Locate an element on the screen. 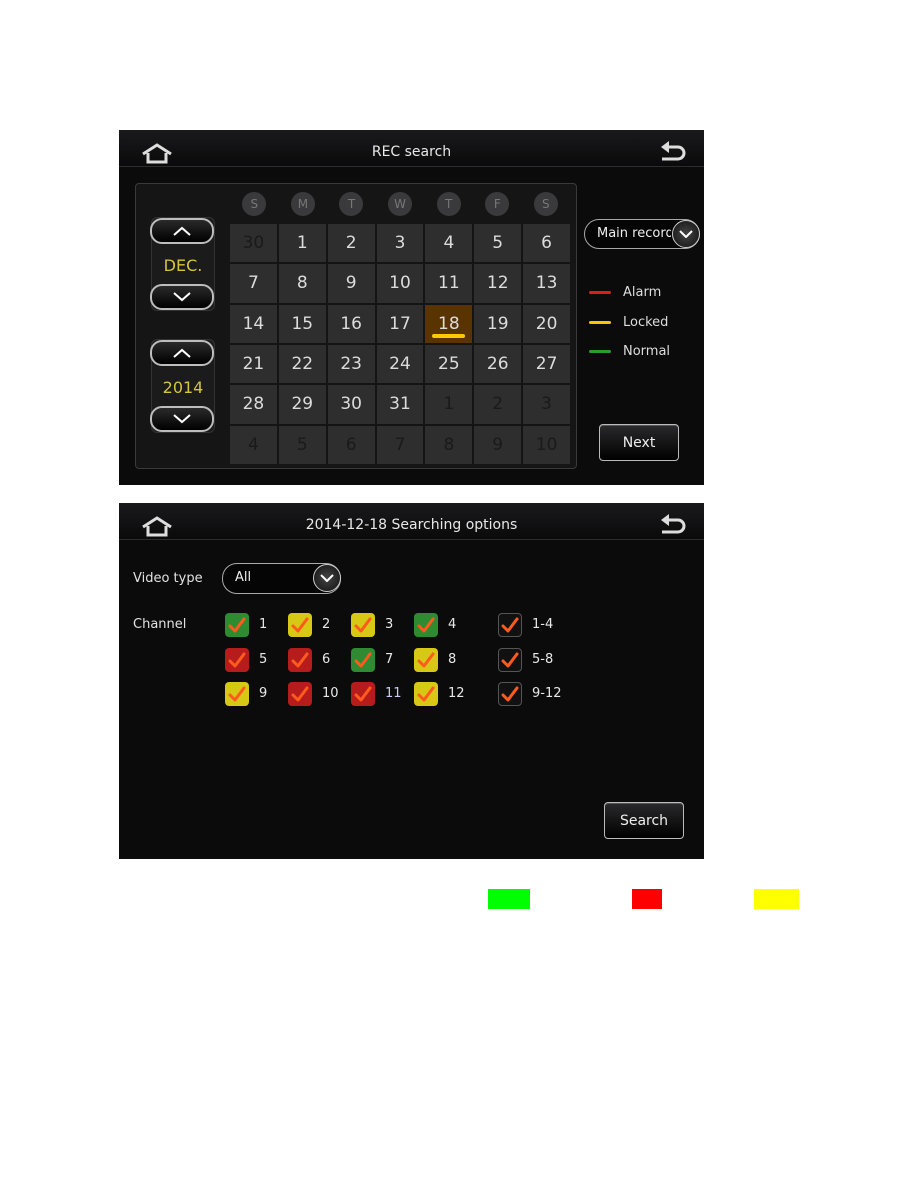 Image resolution: width=918 pixels, height=1188 pixels. legend-item: Alarm is located at coordinates (629, 293).